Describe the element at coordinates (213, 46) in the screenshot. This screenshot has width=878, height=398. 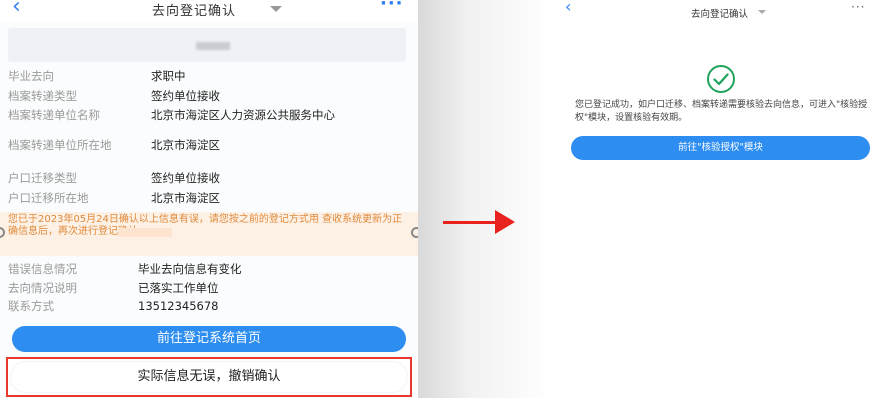
I see `redacted-name` at that location.